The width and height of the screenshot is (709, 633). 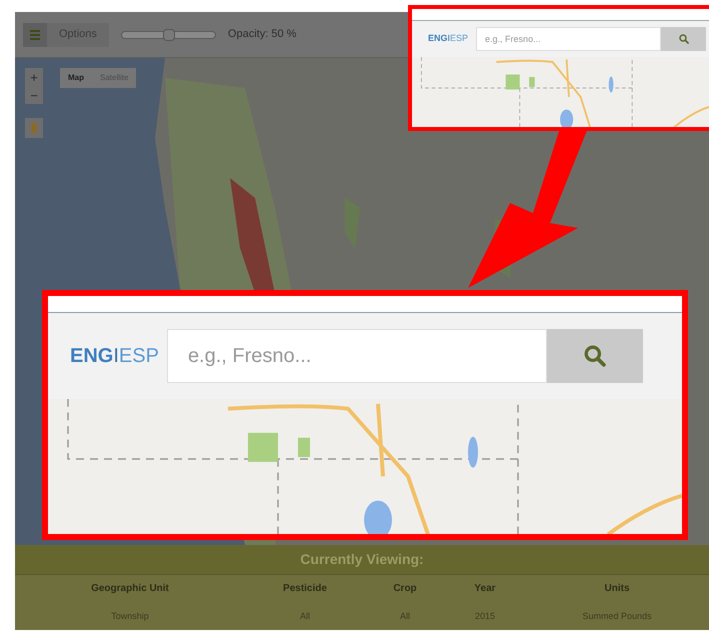 I want to click on opacity-label: Opacity: 50 %, so click(x=262, y=34).